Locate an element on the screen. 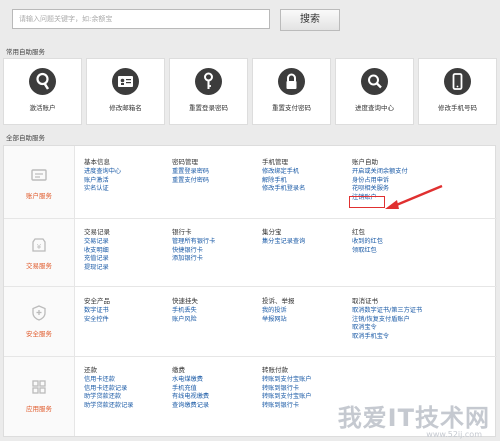  group-security-products: 安全产品 数字证书 安全控件 is located at coordinates (97, 309).